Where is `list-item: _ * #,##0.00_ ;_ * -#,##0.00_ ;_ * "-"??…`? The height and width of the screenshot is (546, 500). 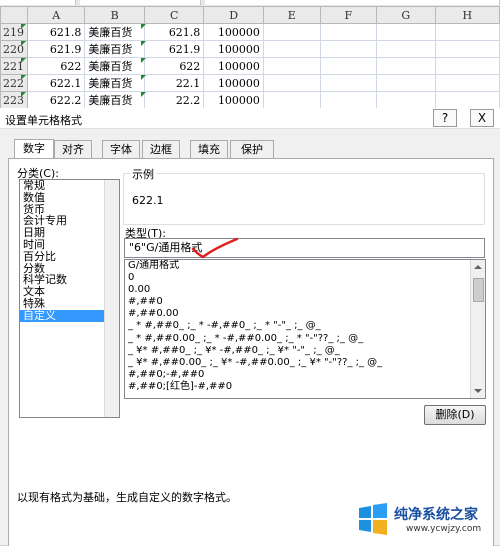 list-item: _ * #,##0.00_ ;_ * -#,##0.00_ ;_ * "-"??… is located at coordinates (305, 339).